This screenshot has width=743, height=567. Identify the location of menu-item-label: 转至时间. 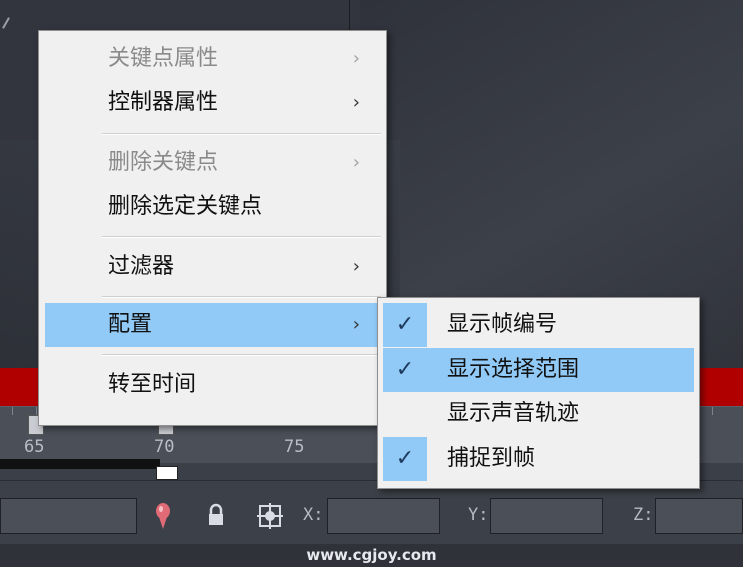
(152, 384).